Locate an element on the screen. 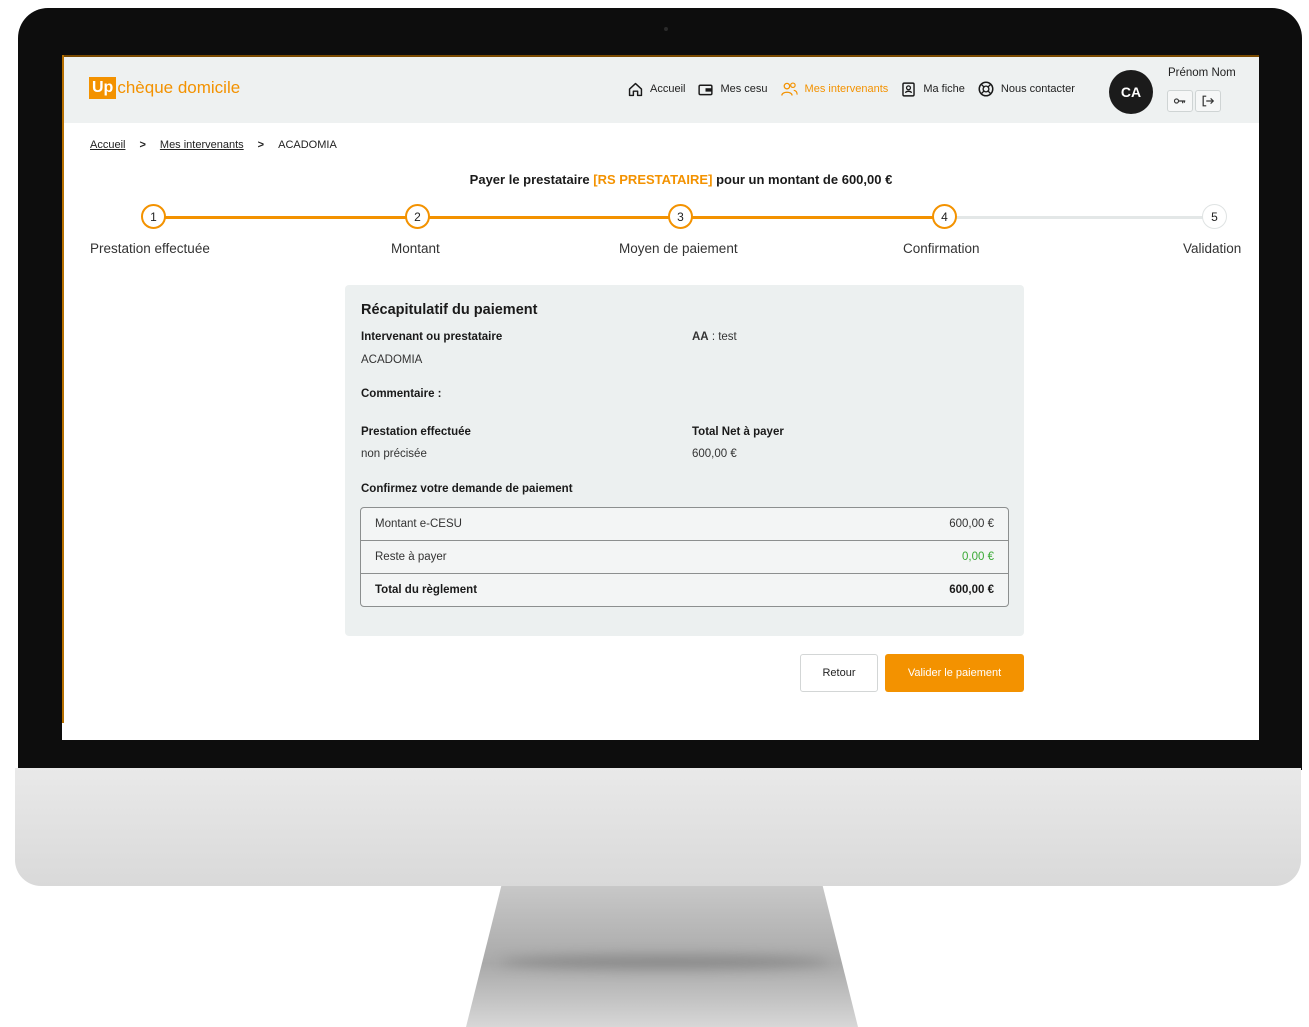 The height and width of the screenshot is (1027, 1309). logout-icon is located at coordinates (1208, 101).